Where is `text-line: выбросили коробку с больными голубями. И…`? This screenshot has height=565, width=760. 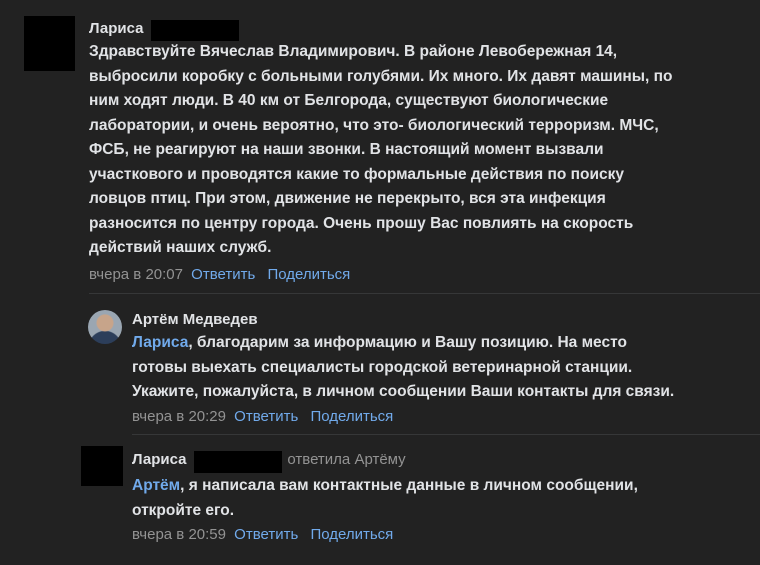
text-line: выбросили коробку с больными голубями. И… is located at coordinates (381, 76).